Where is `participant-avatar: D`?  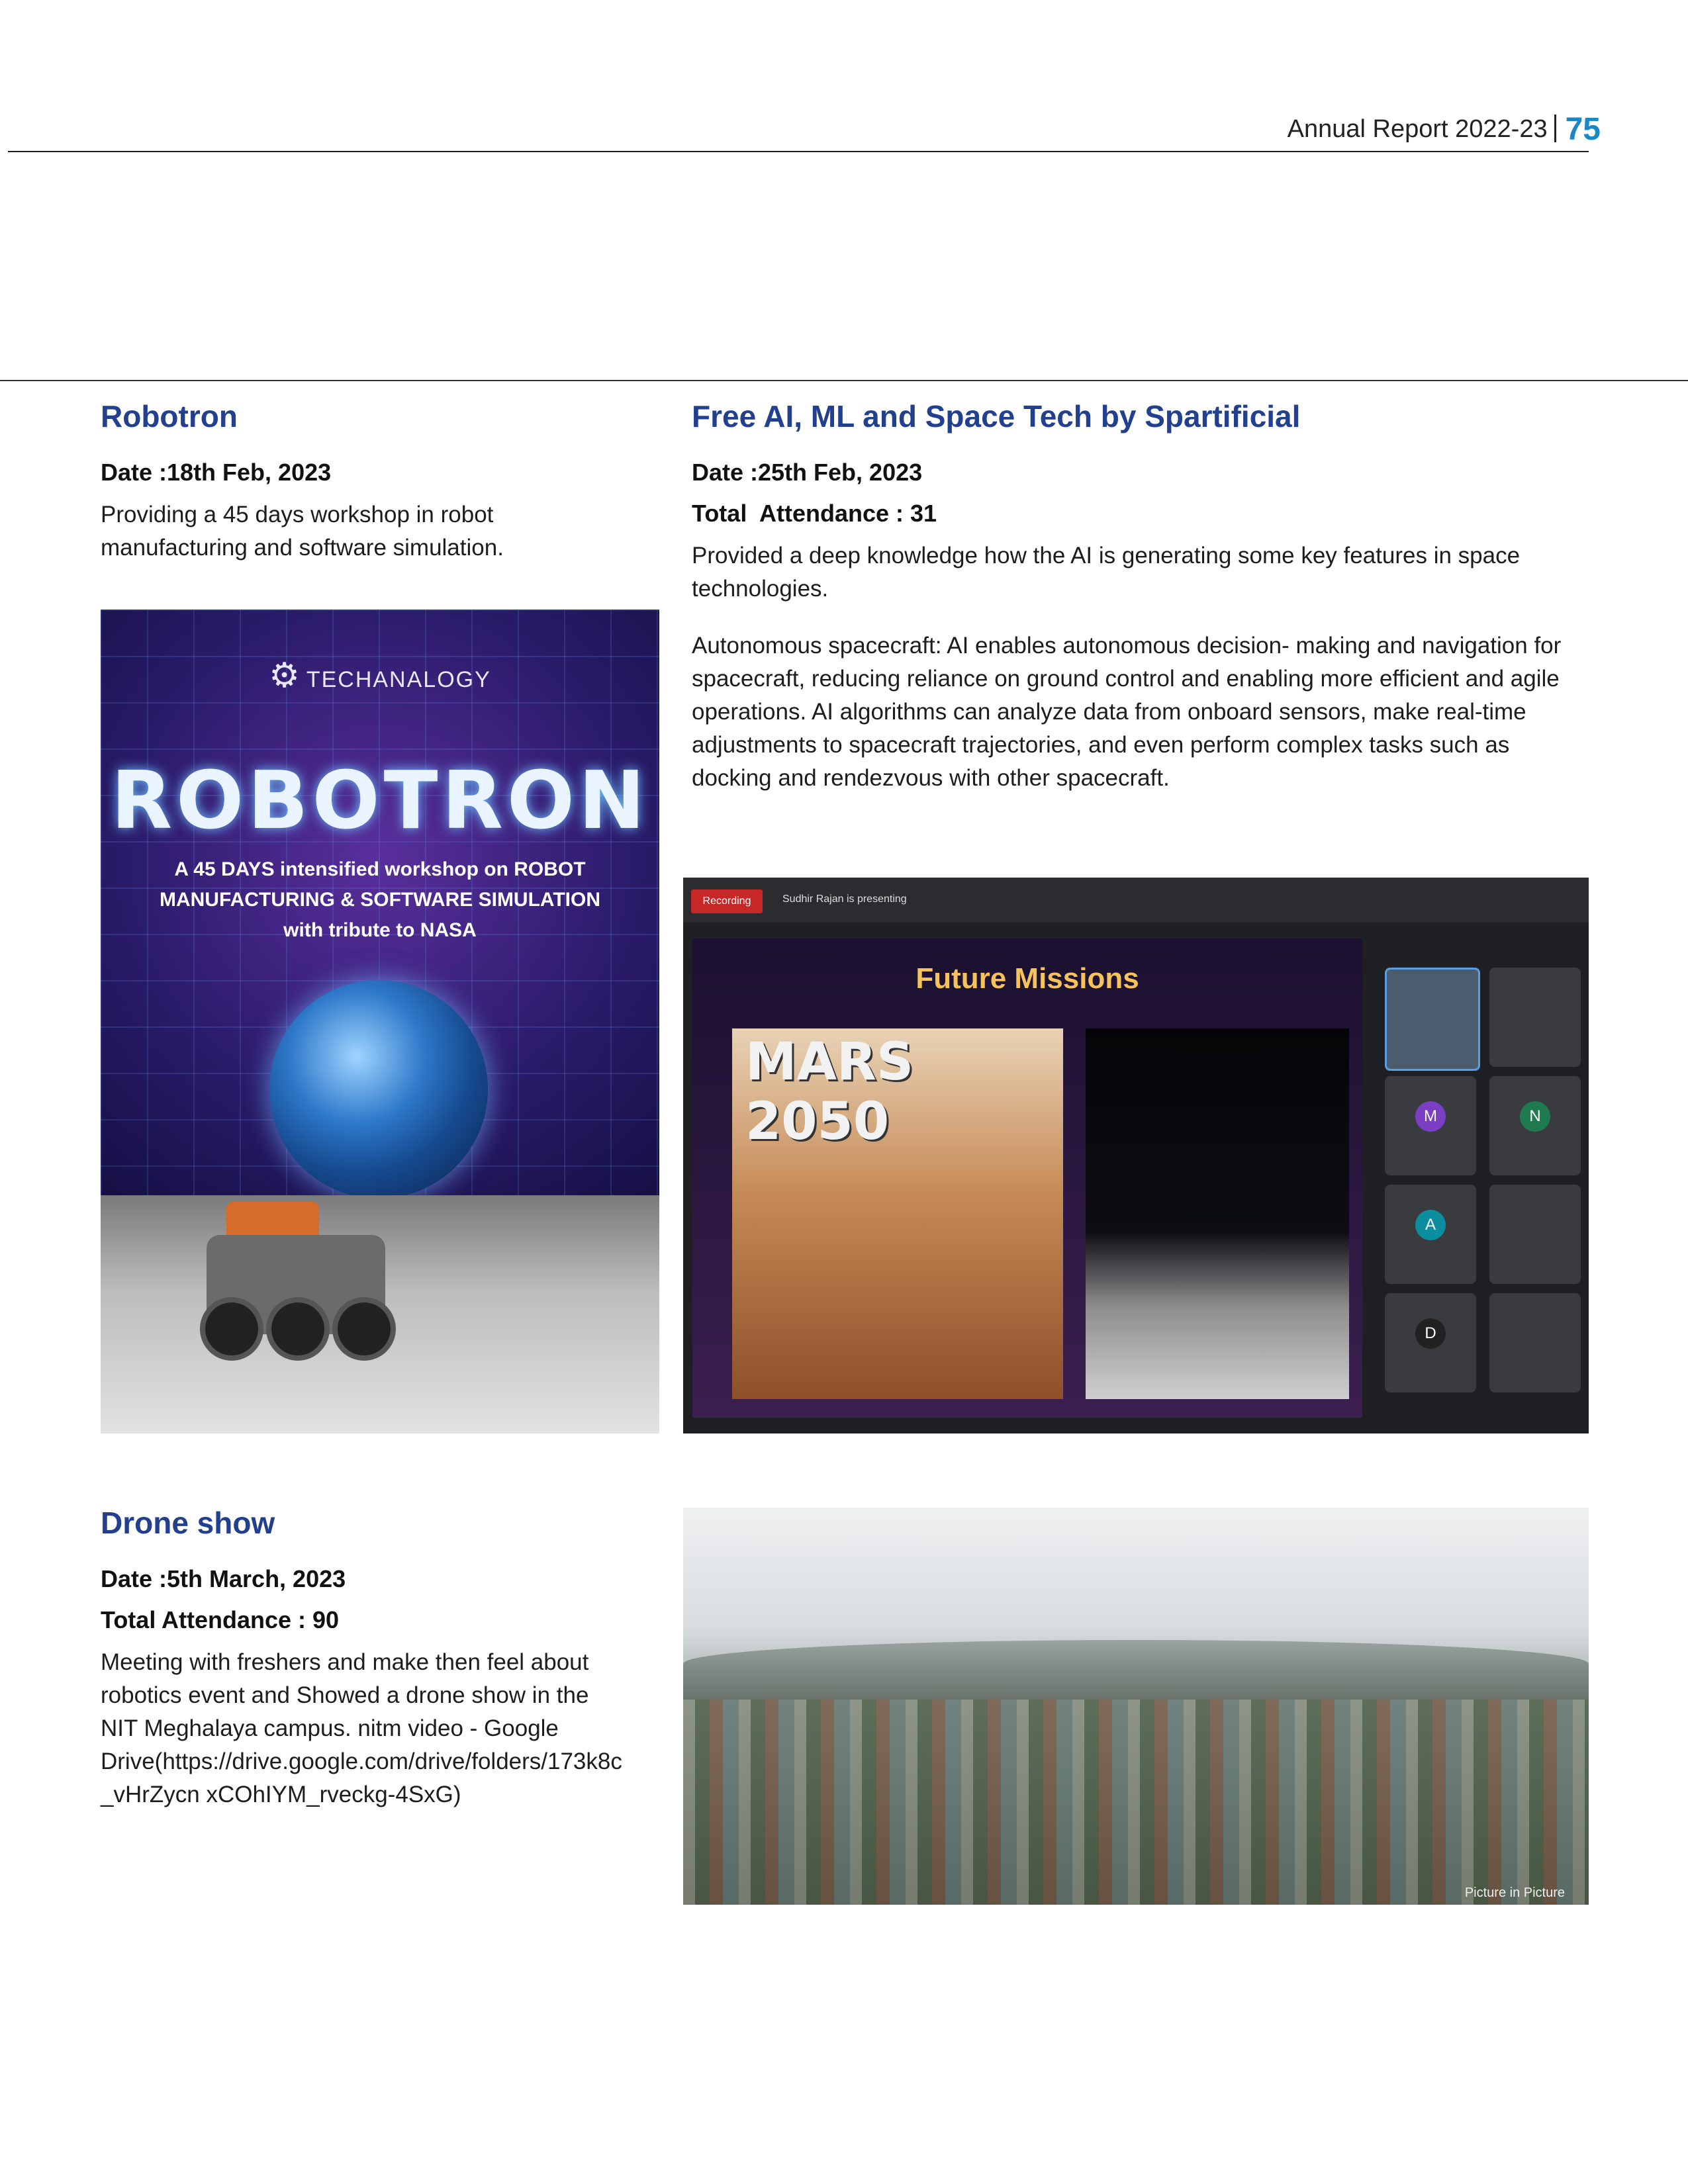 participant-avatar: D is located at coordinates (1430, 1333).